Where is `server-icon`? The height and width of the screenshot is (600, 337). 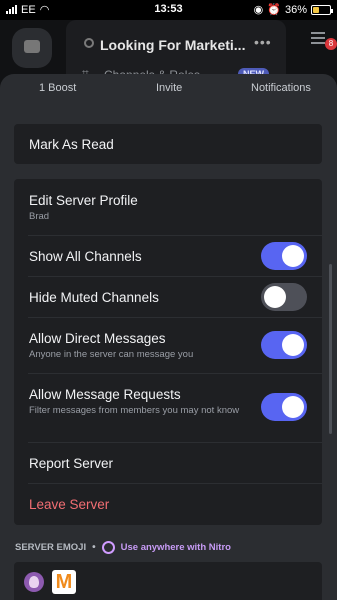
server-icon is located at coordinates (89, 43).